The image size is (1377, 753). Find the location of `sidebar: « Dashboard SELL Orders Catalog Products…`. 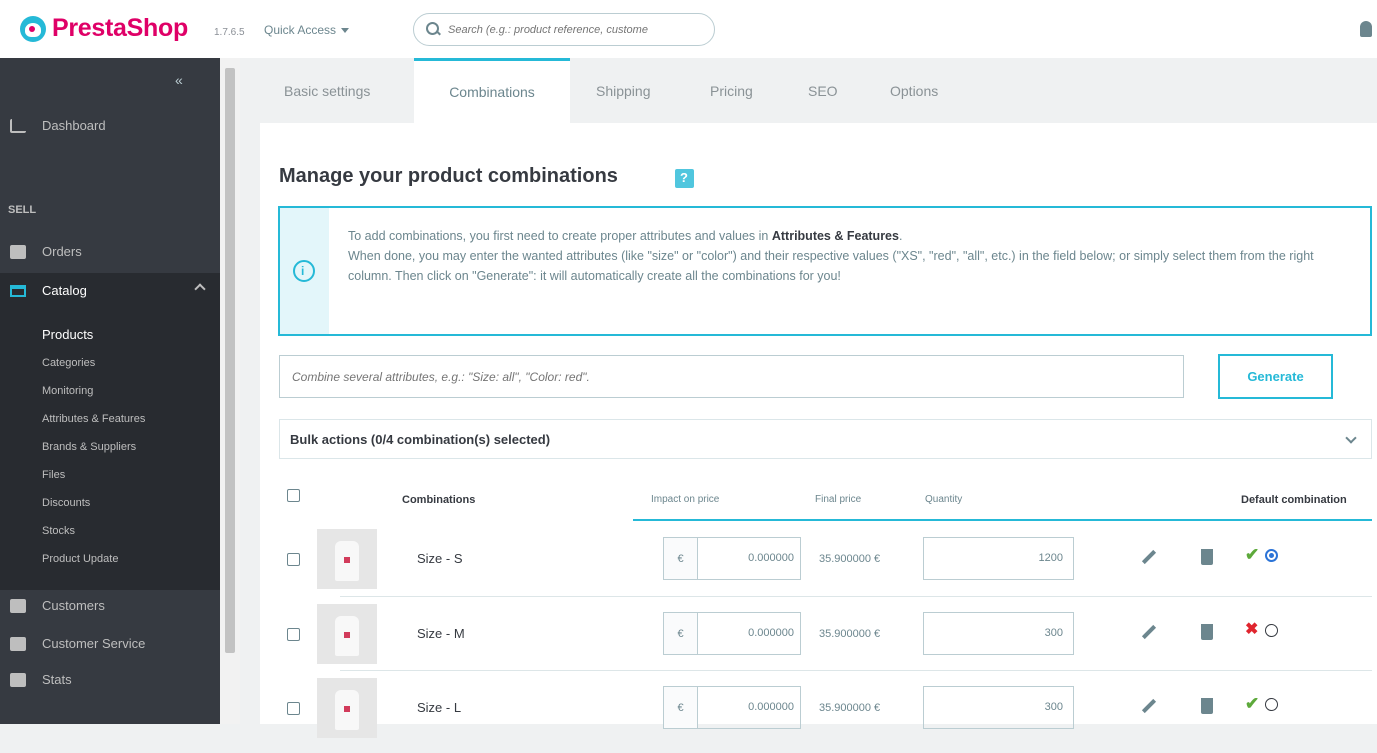

sidebar: « Dashboard SELL Orders Catalog Products… is located at coordinates (110, 391).